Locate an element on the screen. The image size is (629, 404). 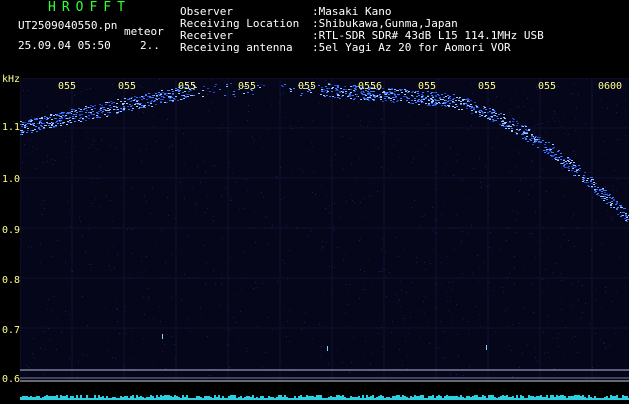
power-strip is located at coordinates (324, 390).